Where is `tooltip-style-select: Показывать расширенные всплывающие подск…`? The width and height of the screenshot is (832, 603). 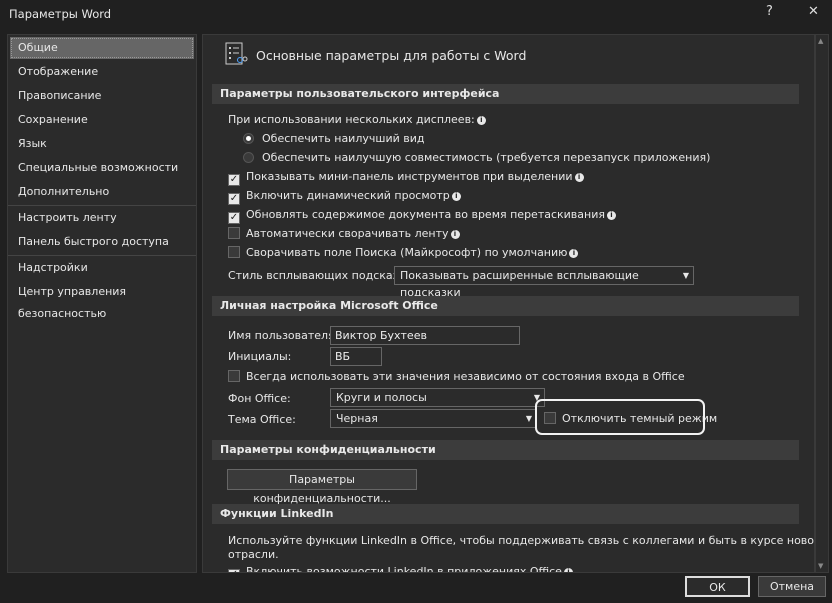
tooltip-style-select: Показывать расширенные всплывающие подск… is located at coordinates (544, 282).